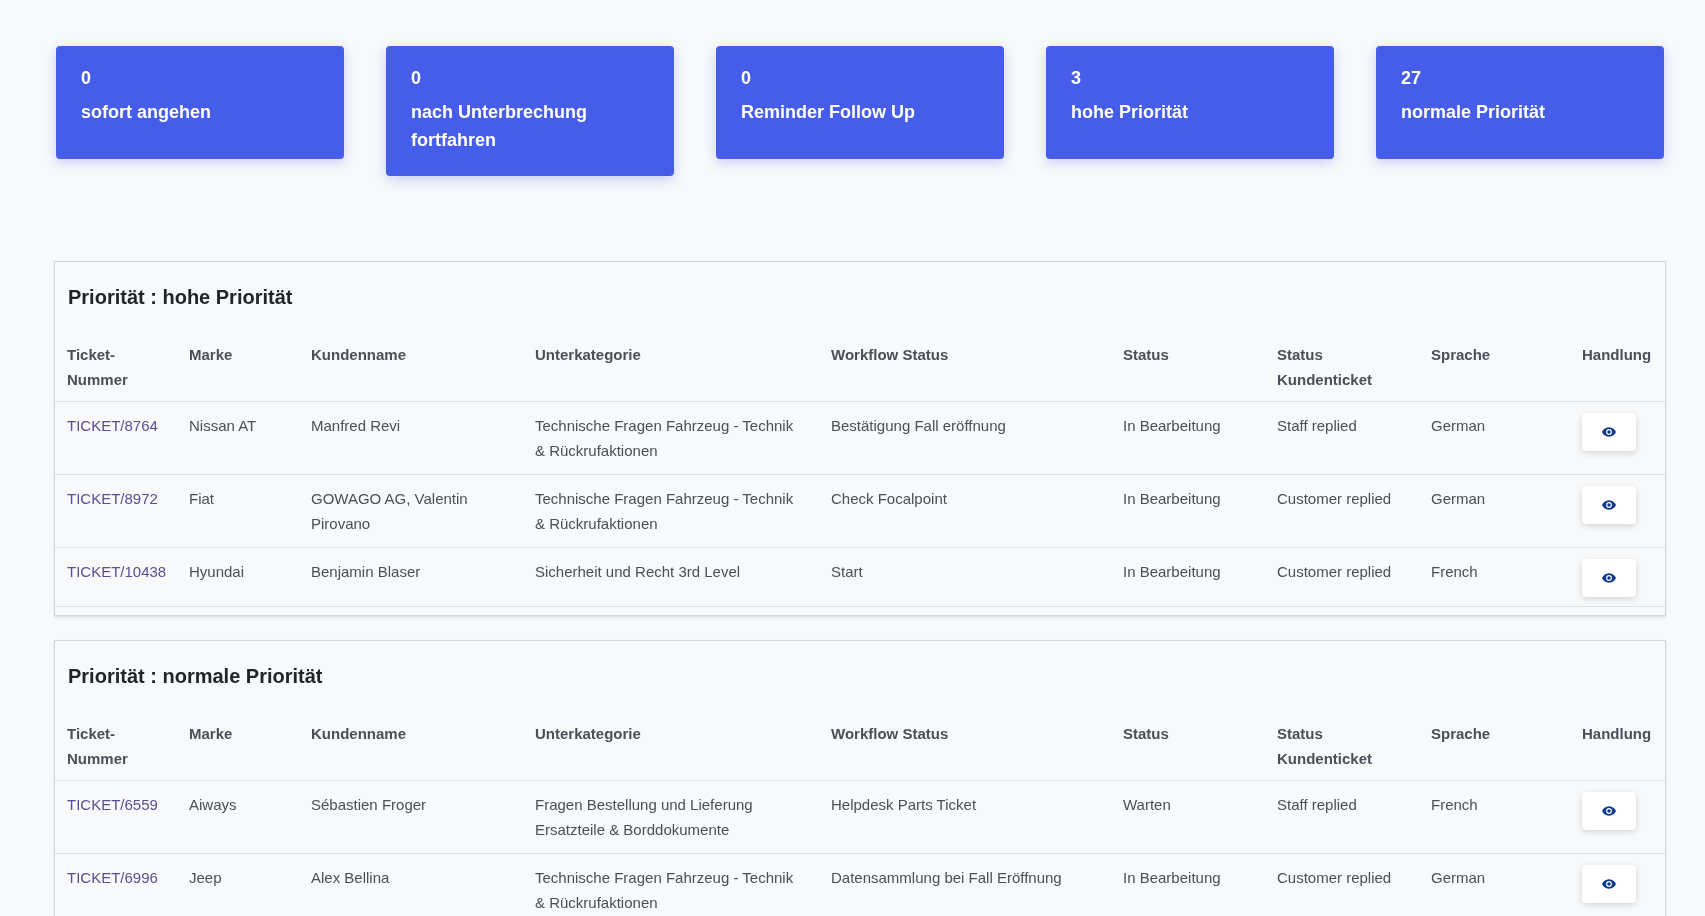 The width and height of the screenshot is (1705, 916). Describe the element at coordinates (350, 877) in the screenshot. I see `table-cell: Alex Bellina` at that location.